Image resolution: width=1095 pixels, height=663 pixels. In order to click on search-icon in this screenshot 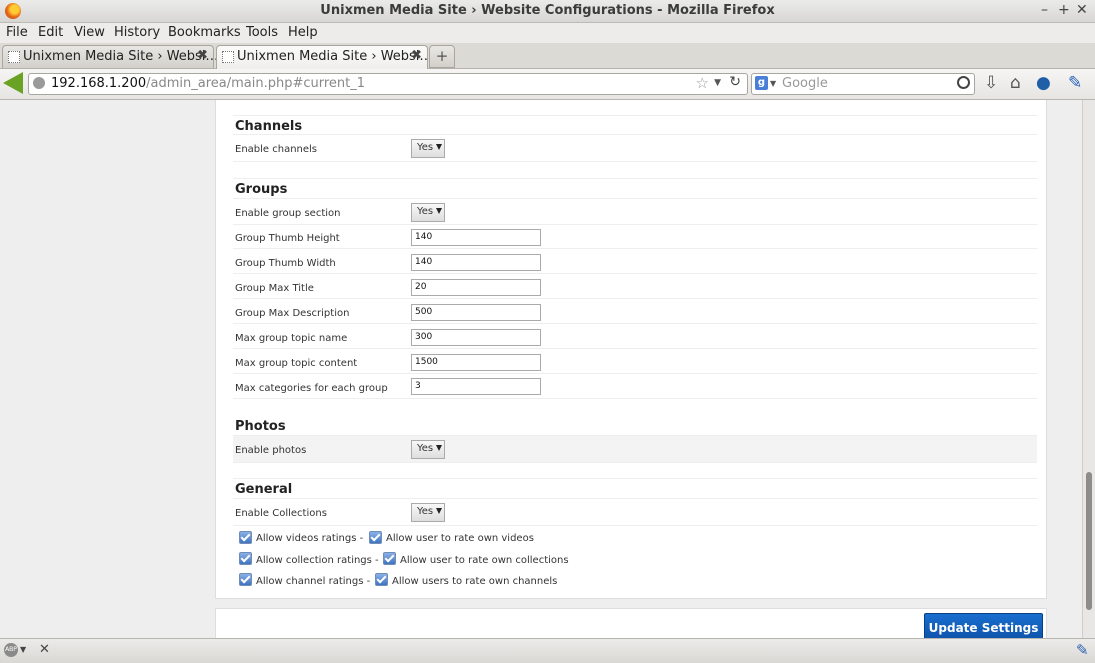, I will do `click(963, 82)`.